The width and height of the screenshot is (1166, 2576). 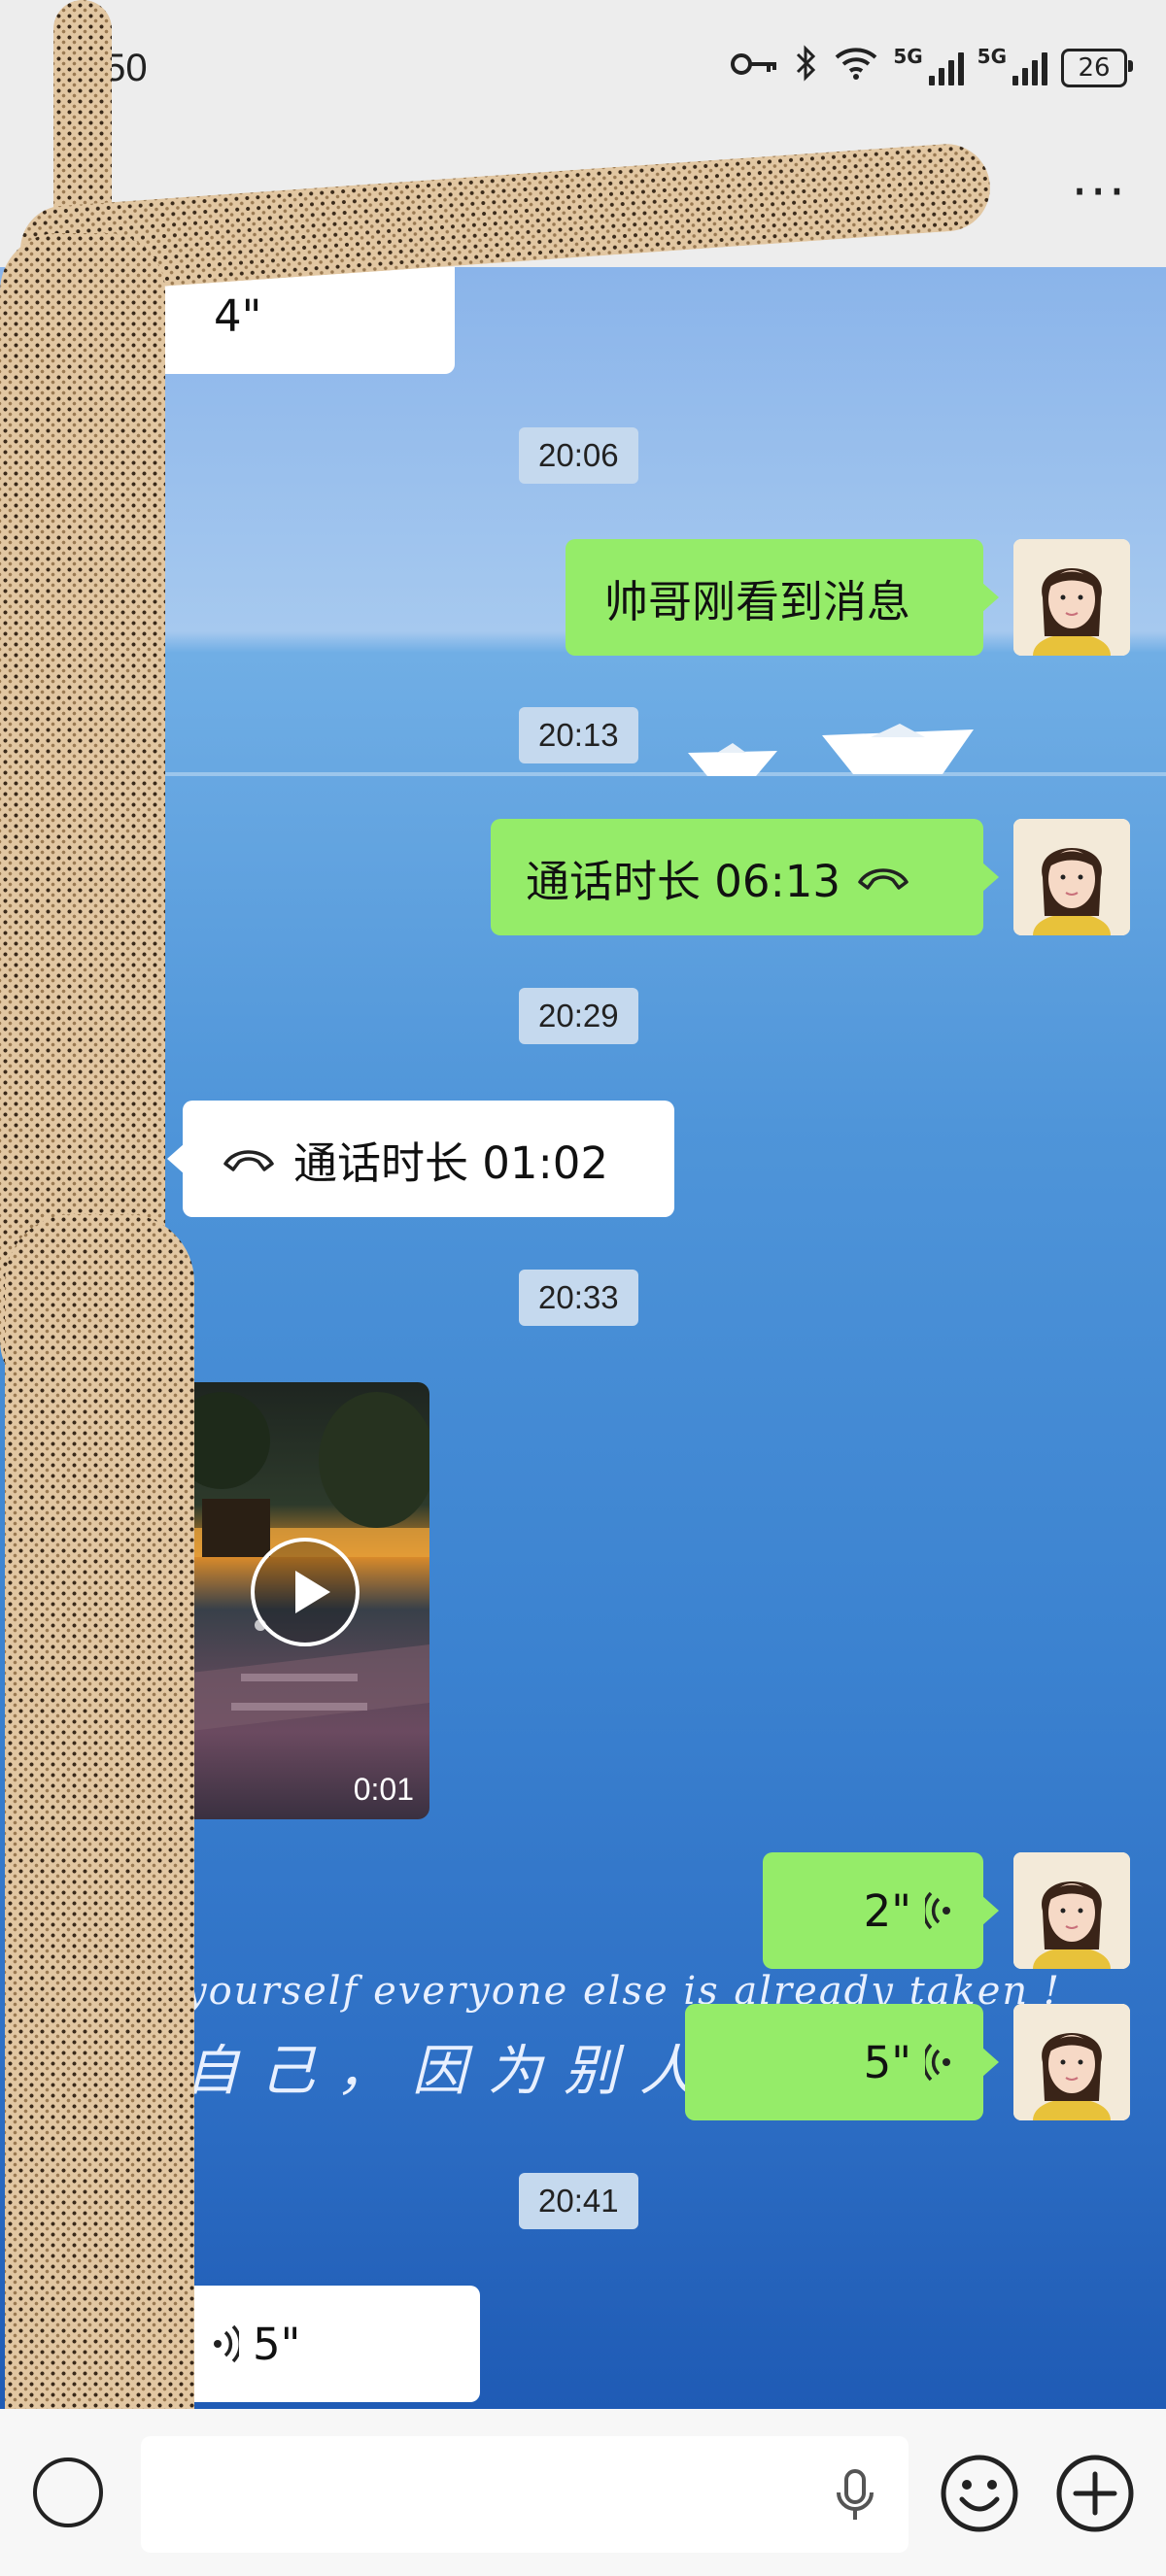 I want to click on play-icon, so click(x=305, y=1592).